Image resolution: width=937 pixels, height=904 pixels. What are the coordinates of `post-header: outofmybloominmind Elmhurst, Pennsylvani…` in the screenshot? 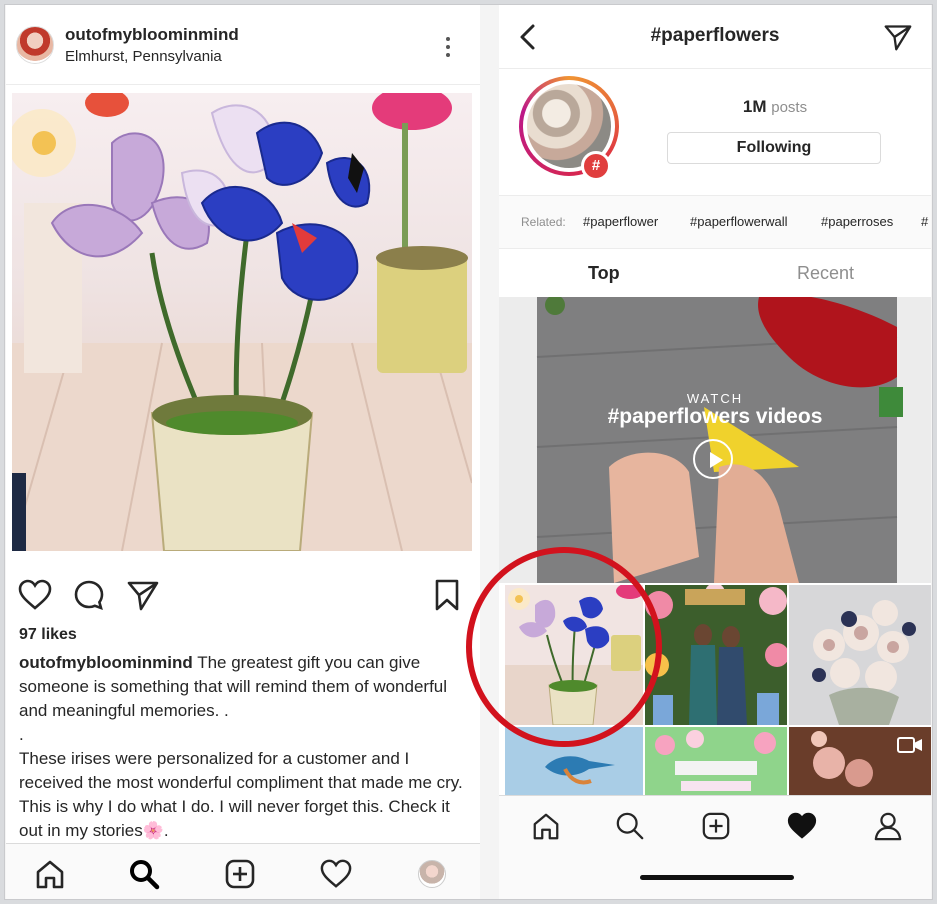 It's located at (243, 45).